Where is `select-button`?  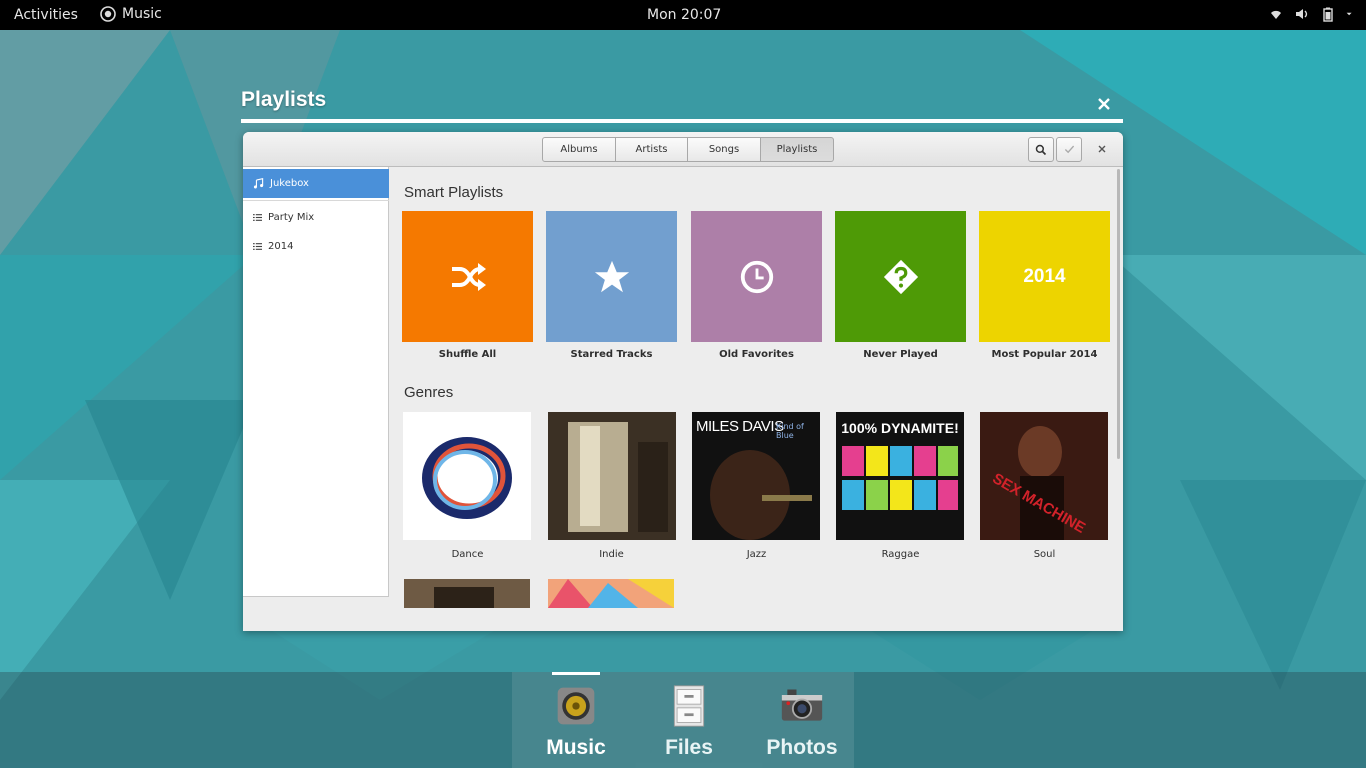 select-button is located at coordinates (1069, 149).